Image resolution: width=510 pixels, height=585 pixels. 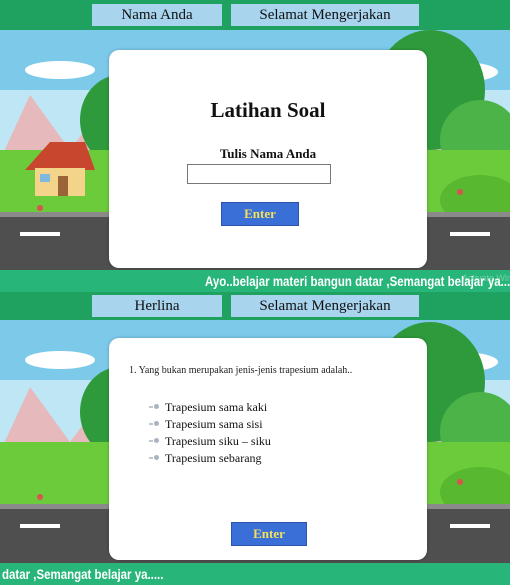 I want to click on page-title: Latihan Soal, so click(x=268, y=110).